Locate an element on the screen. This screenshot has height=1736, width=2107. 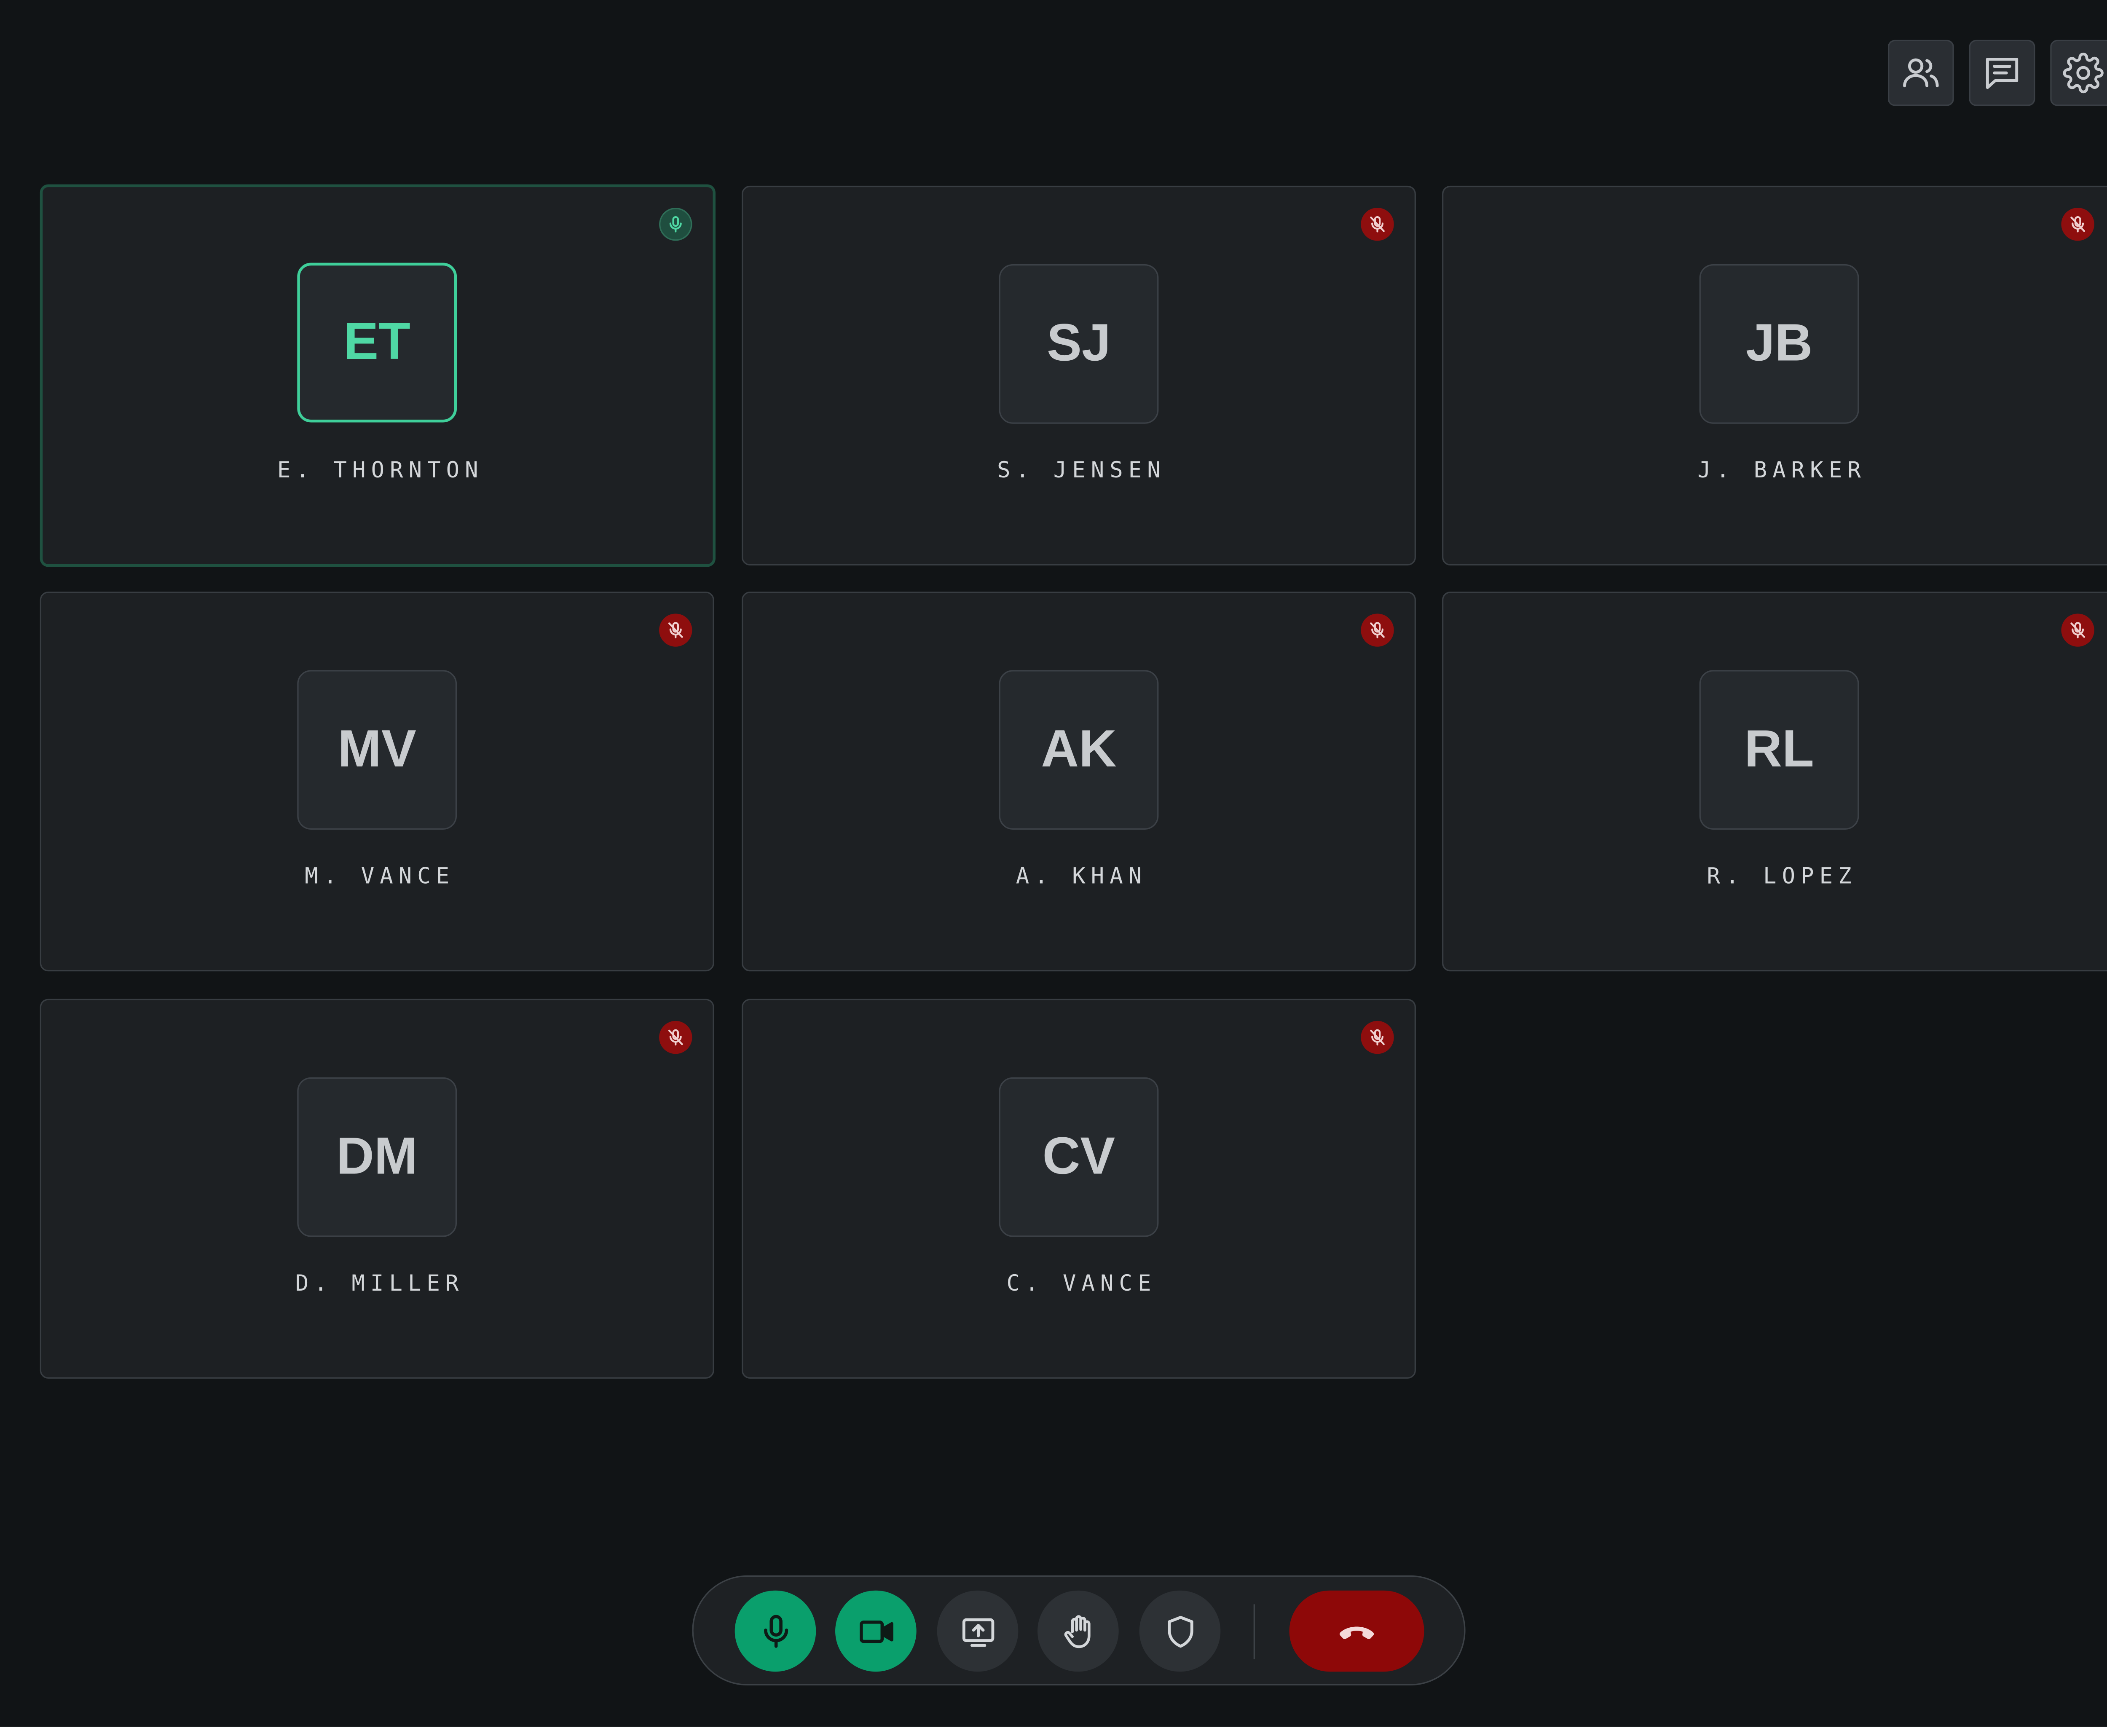
participant-name: A. KHAN is located at coordinates (1081, 876).